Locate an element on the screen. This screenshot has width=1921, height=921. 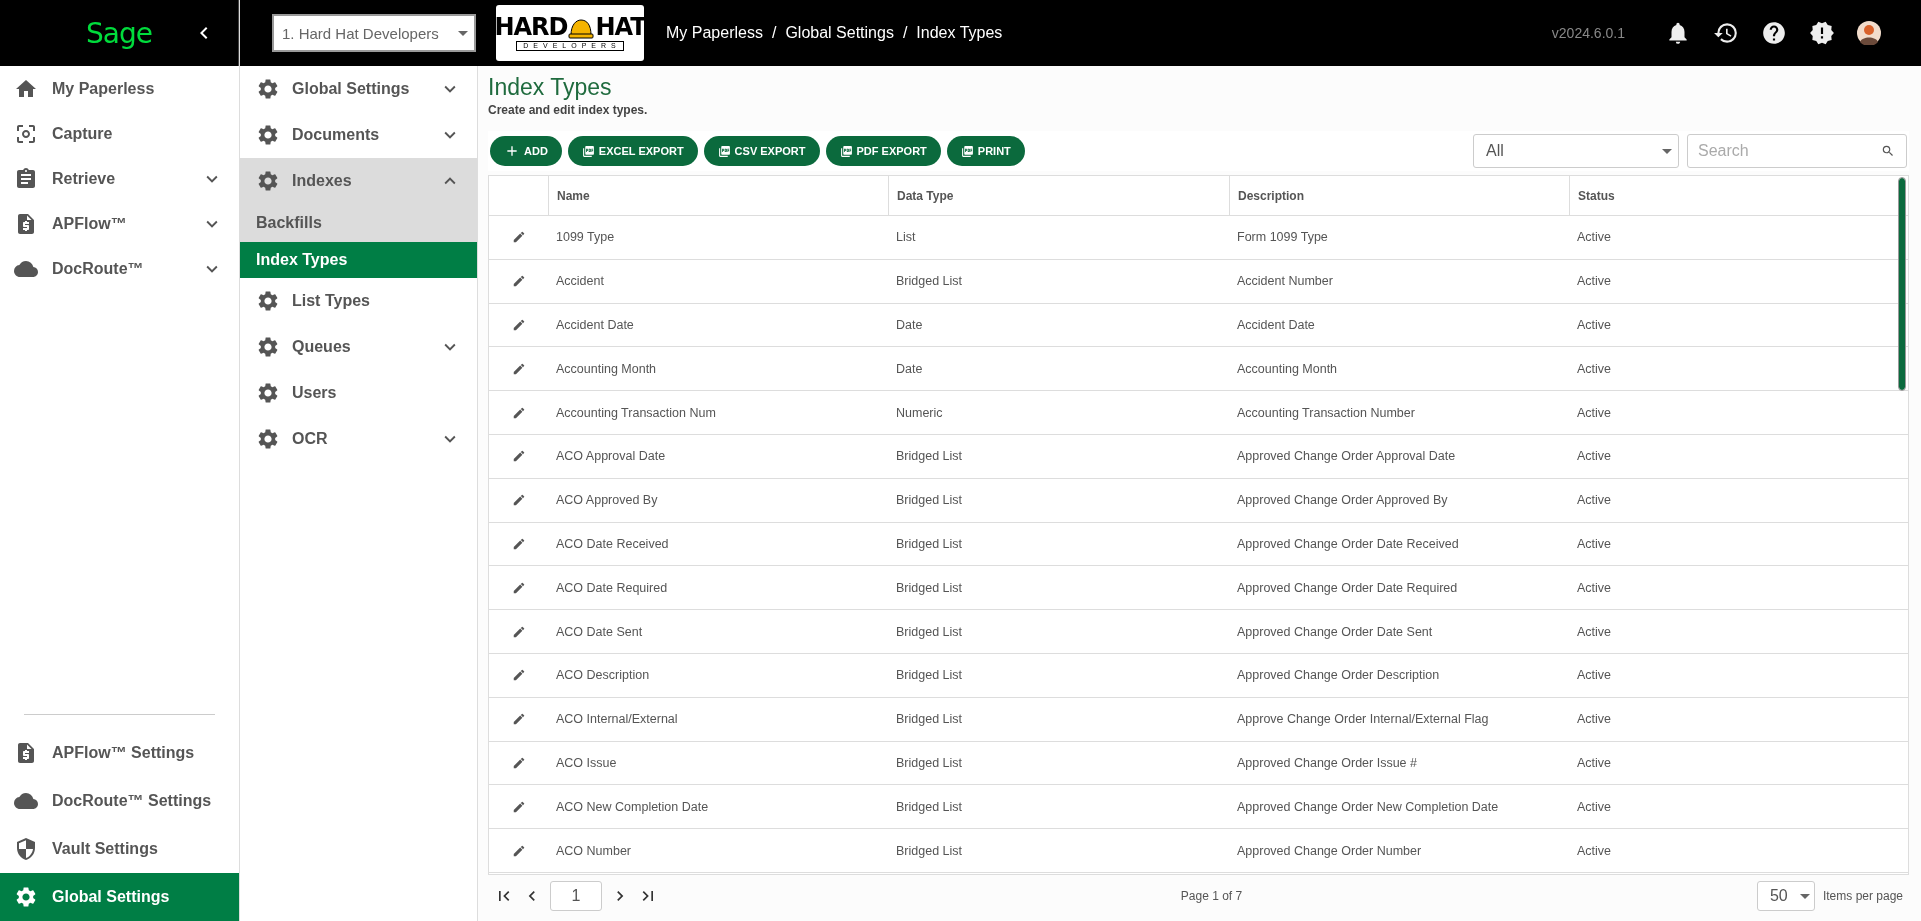
nav-item: APFlow™ is located at coordinates (119, 223).